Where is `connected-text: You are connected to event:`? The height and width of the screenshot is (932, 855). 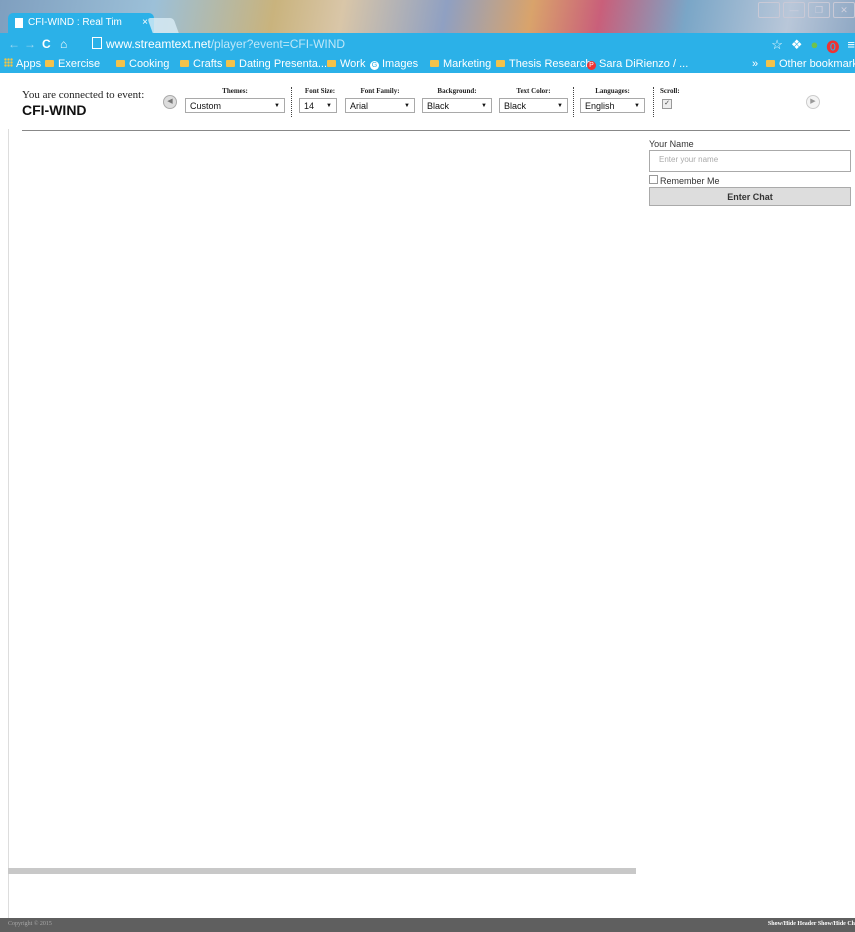
connected-text: You are connected to event: is located at coordinates (83, 95).